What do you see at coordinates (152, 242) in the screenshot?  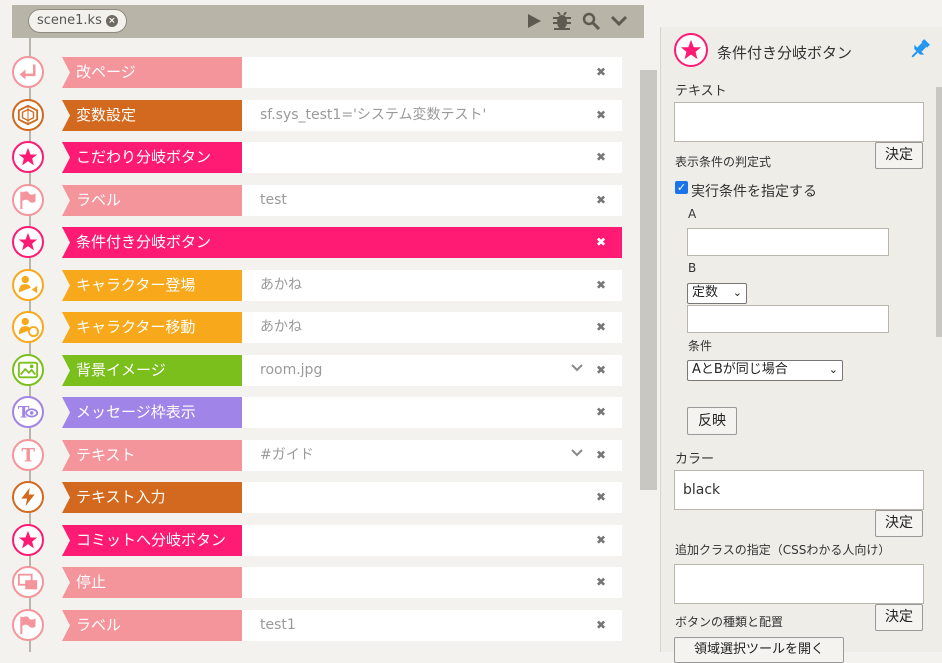 I see `command-label: 条件付き分岐ボタン` at bounding box center [152, 242].